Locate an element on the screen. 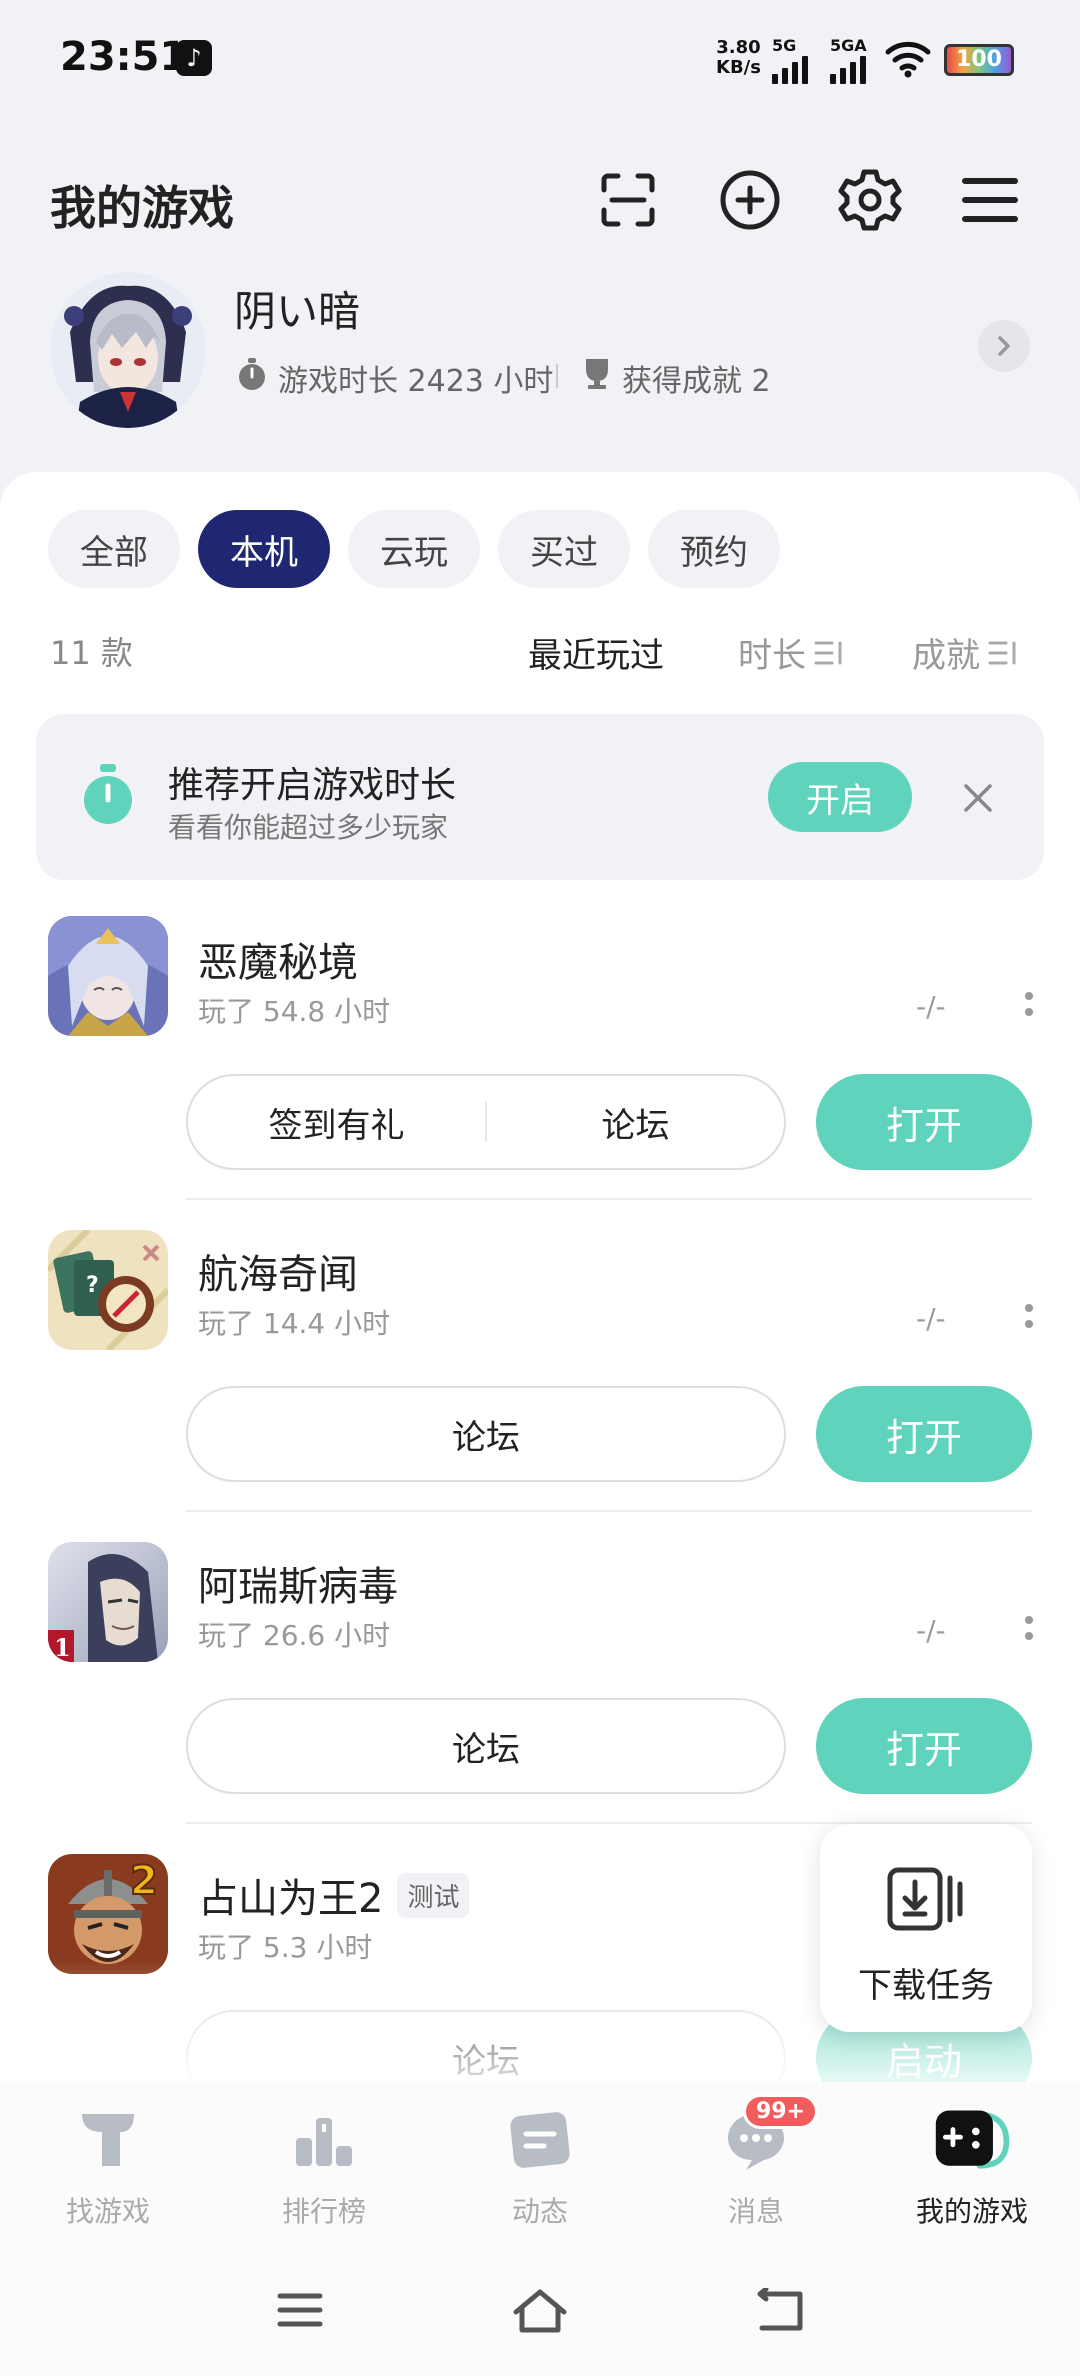 Image resolution: width=1080 pixels, height=2376 pixels. network-speed: 3.80 KB/s is located at coordinates (738, 58).